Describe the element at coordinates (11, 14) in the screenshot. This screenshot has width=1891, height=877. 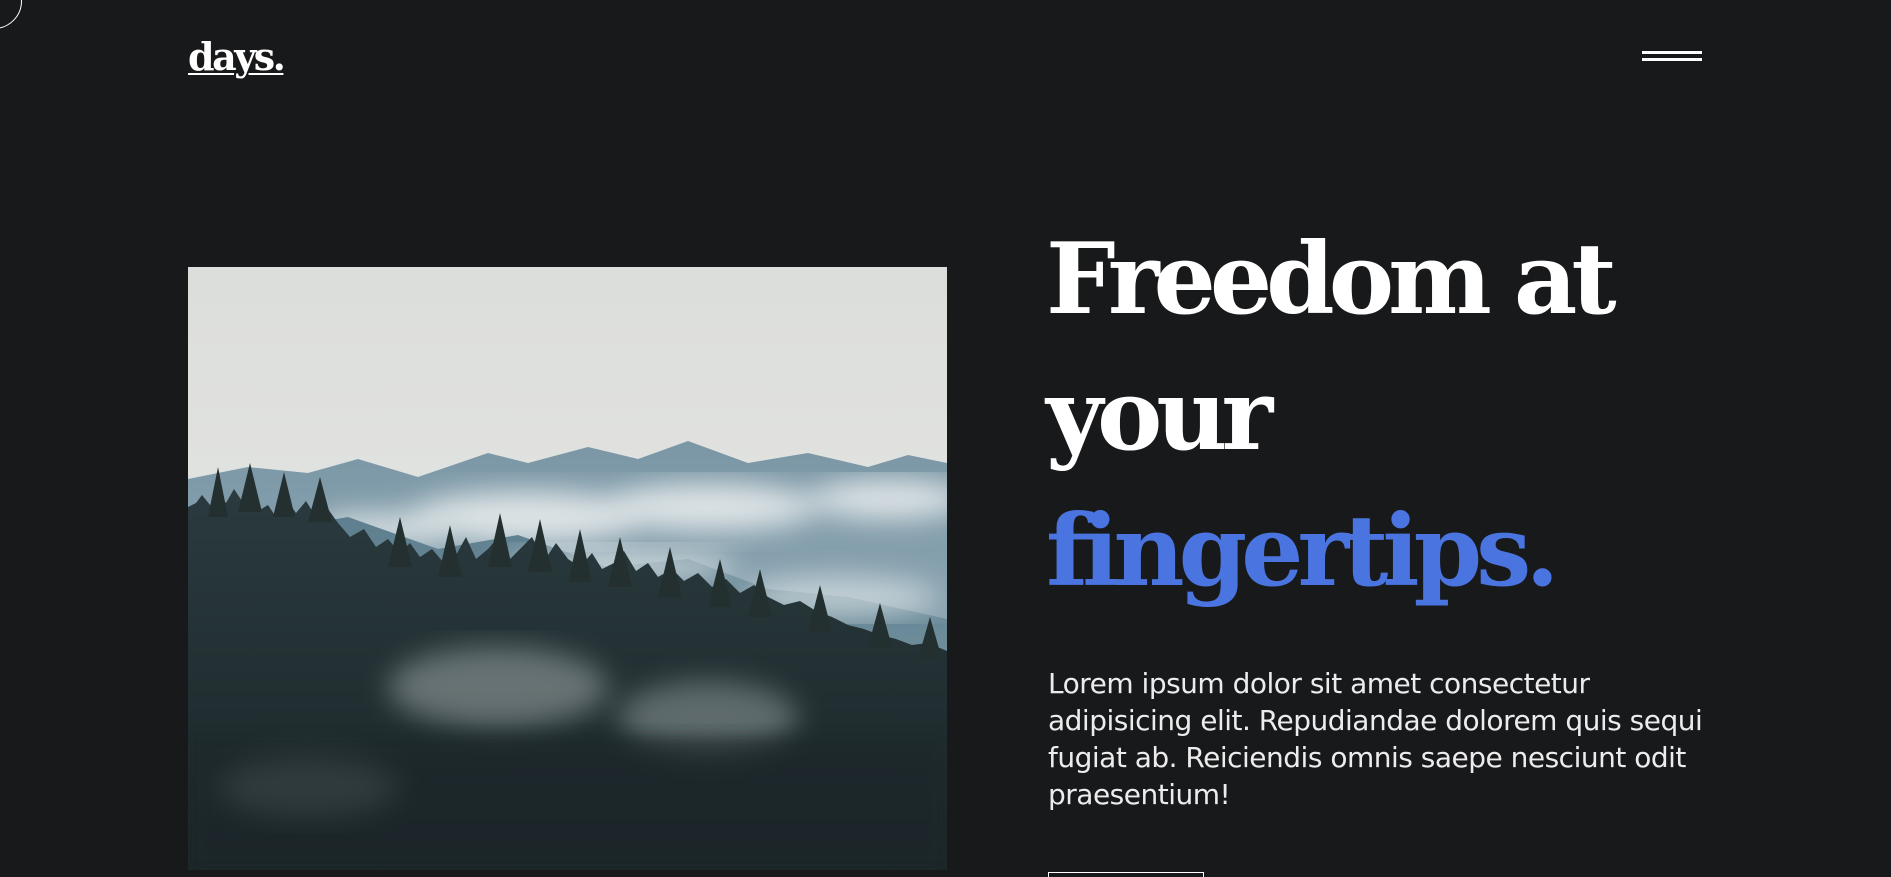
I see `cursor-circle` at that location.